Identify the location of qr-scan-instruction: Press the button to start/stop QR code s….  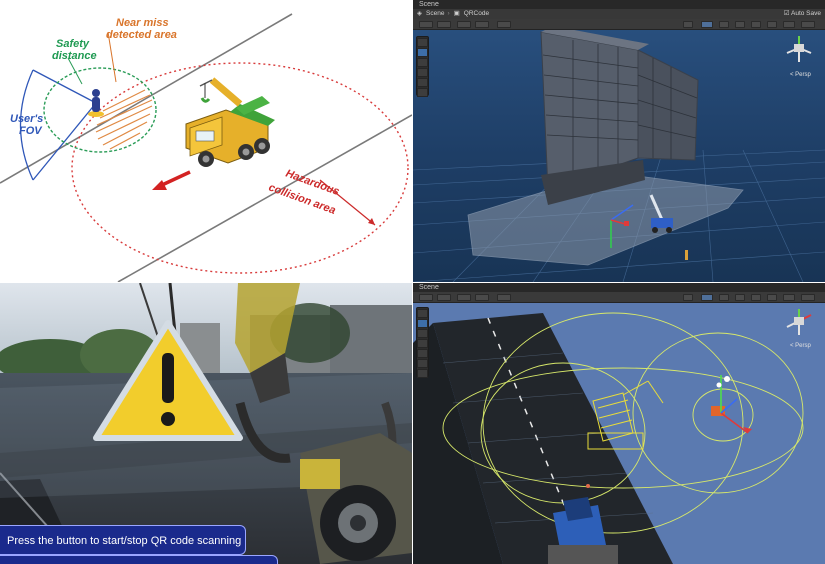
(123, 540).